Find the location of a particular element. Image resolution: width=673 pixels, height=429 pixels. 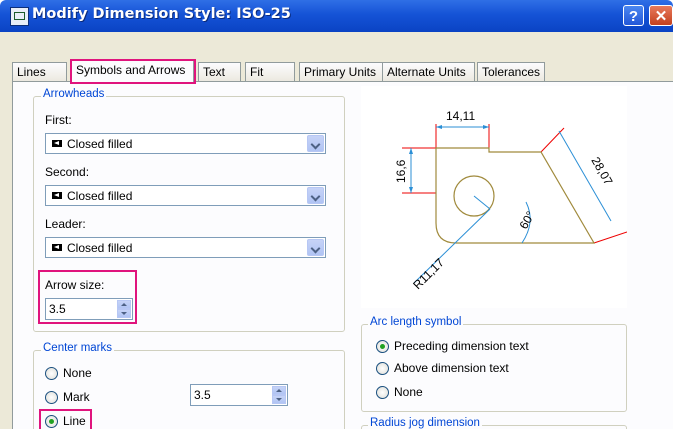

center-mark-none-label: None is located at coordinates (77, 373).